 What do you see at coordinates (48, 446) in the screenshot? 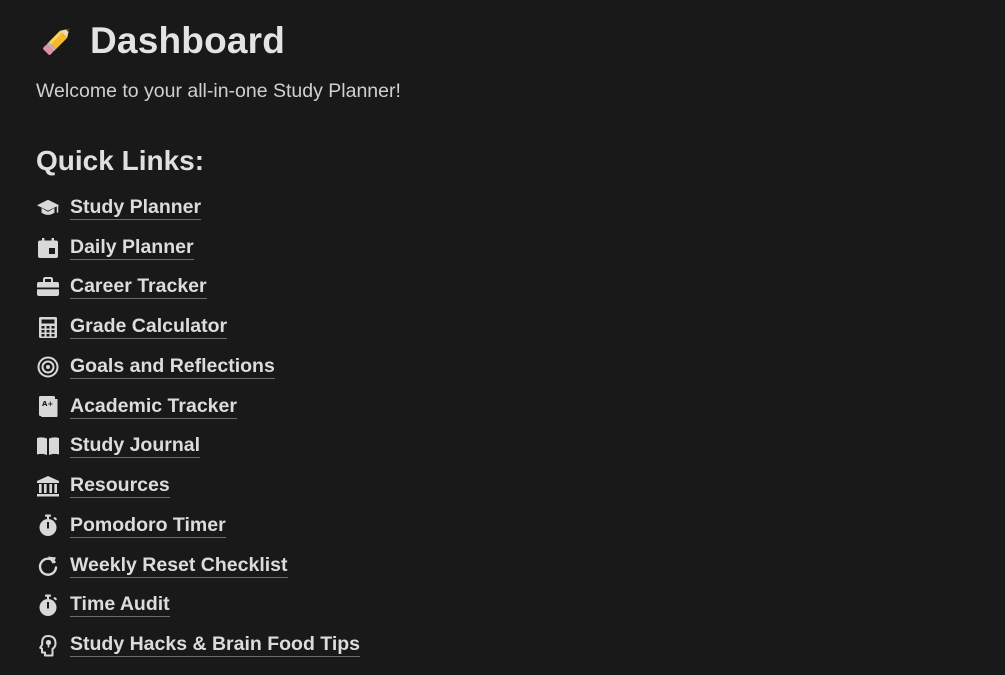
I see `open-book-icon` at bounding box center [48, 446].